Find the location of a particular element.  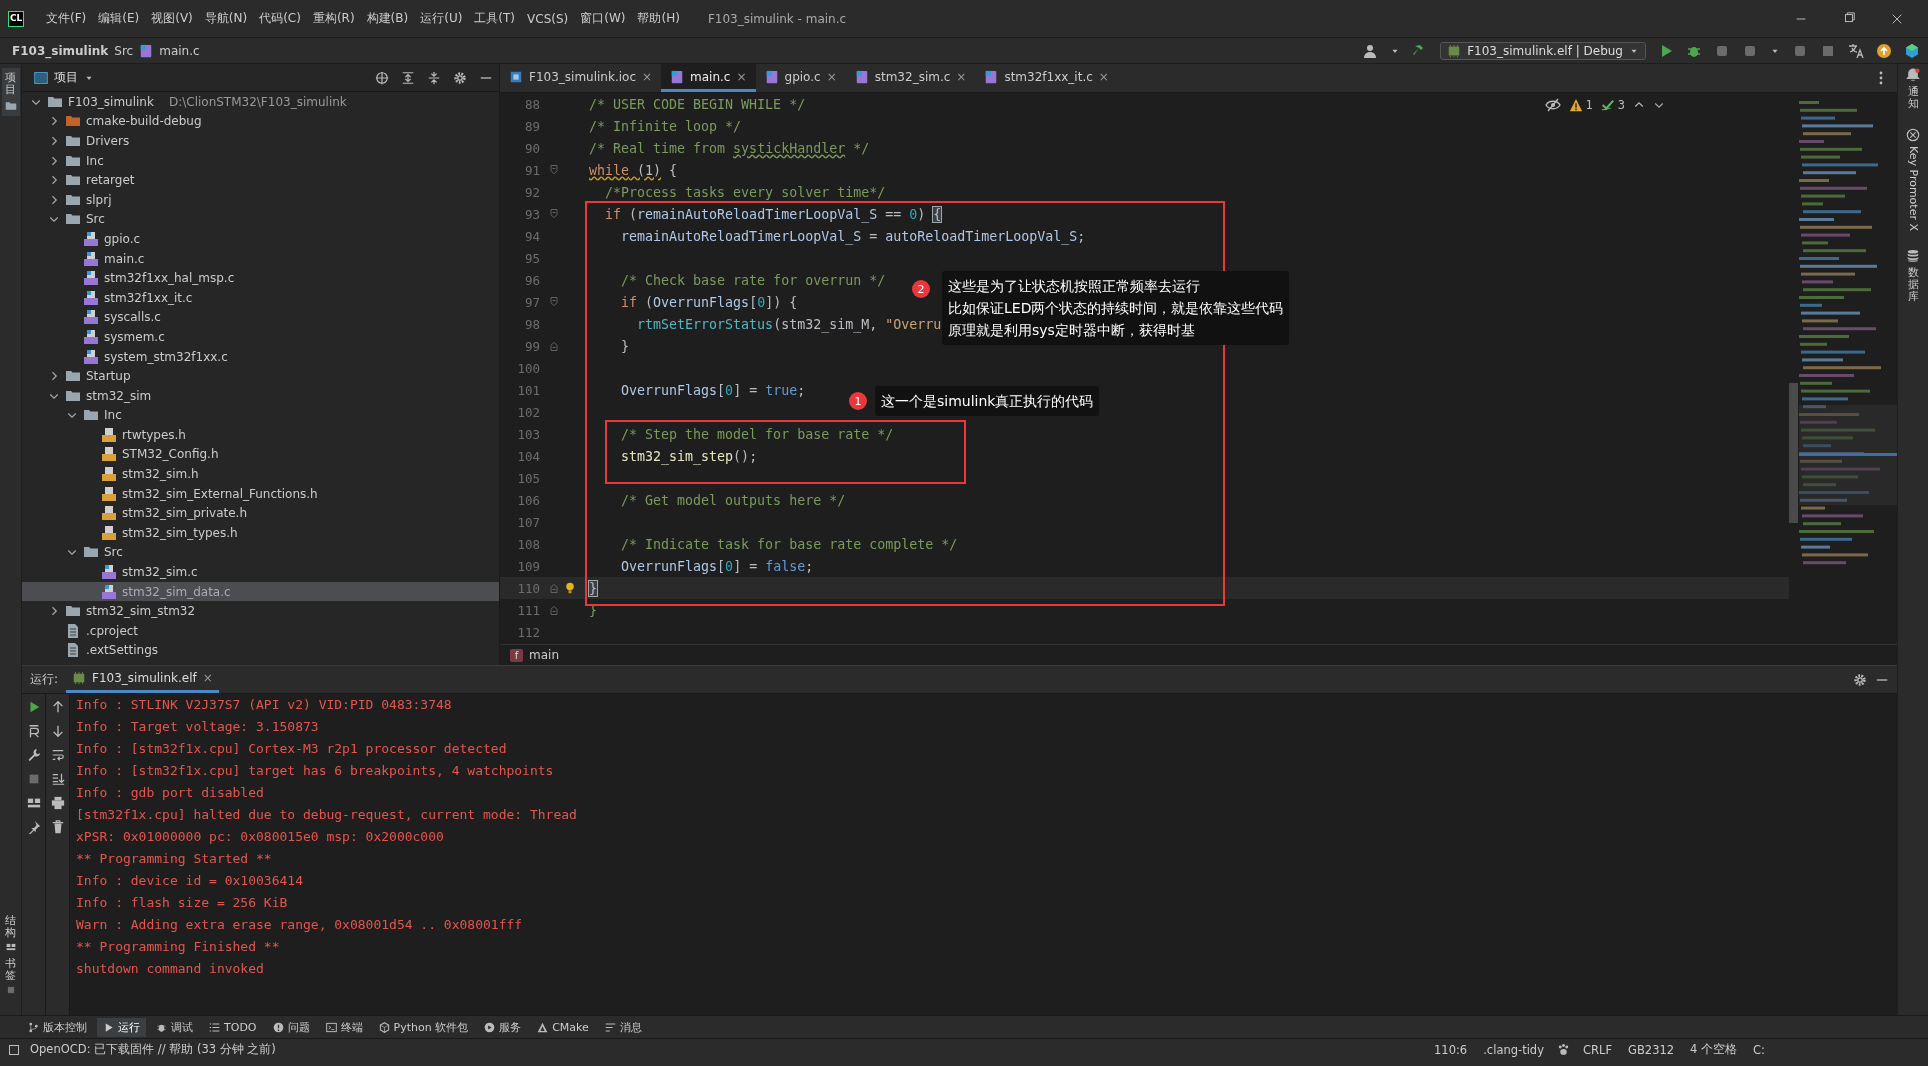

menu-item: 帮助(H) is located at coordinates (658, 18).